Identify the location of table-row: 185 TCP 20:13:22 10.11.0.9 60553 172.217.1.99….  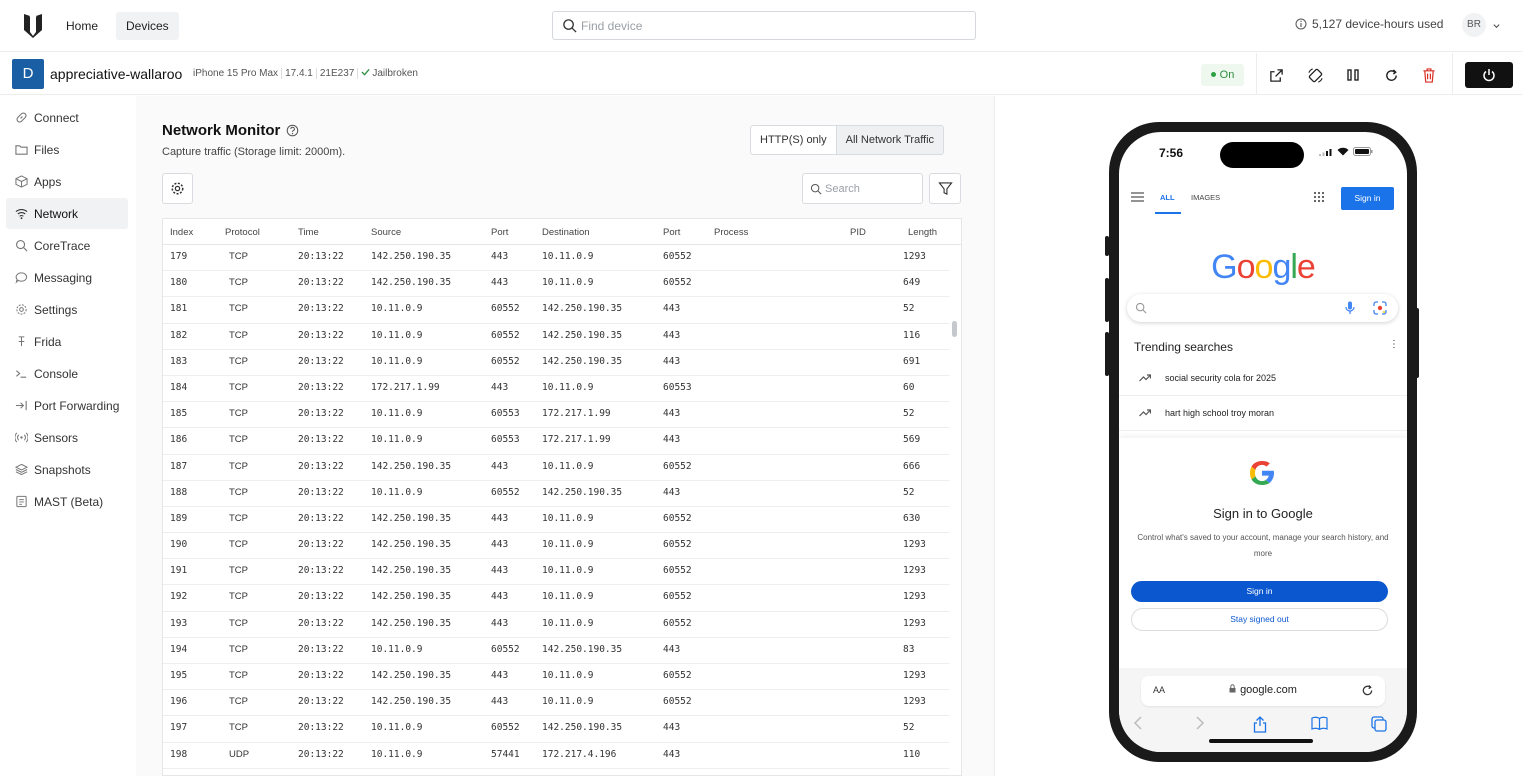
(556, 415).